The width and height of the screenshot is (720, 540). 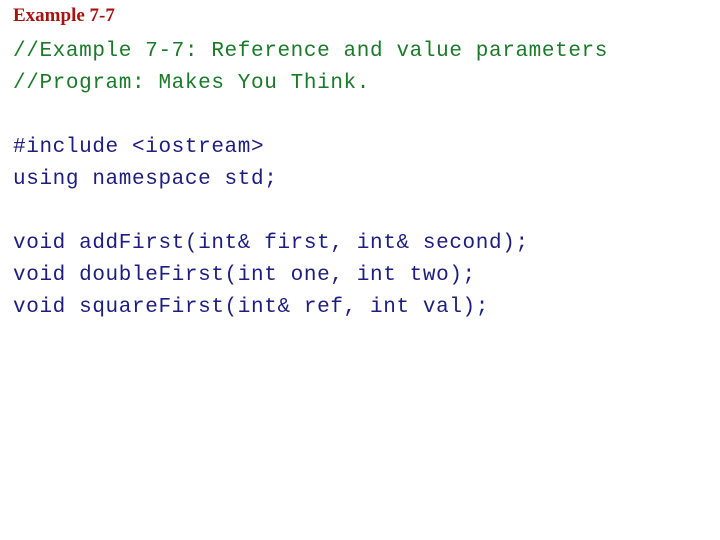 I want to click on code-line: void squareFirst(int& ref, int val);, so click(x=251, y=307).